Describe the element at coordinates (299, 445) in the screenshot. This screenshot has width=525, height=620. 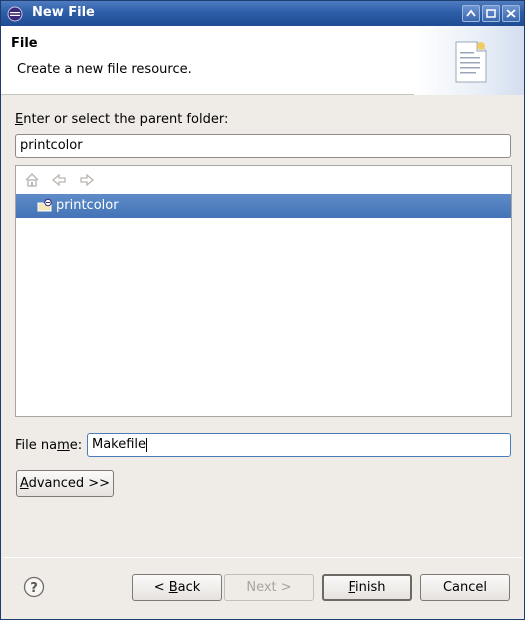
I see `file-name-input: Makefile` at that location.